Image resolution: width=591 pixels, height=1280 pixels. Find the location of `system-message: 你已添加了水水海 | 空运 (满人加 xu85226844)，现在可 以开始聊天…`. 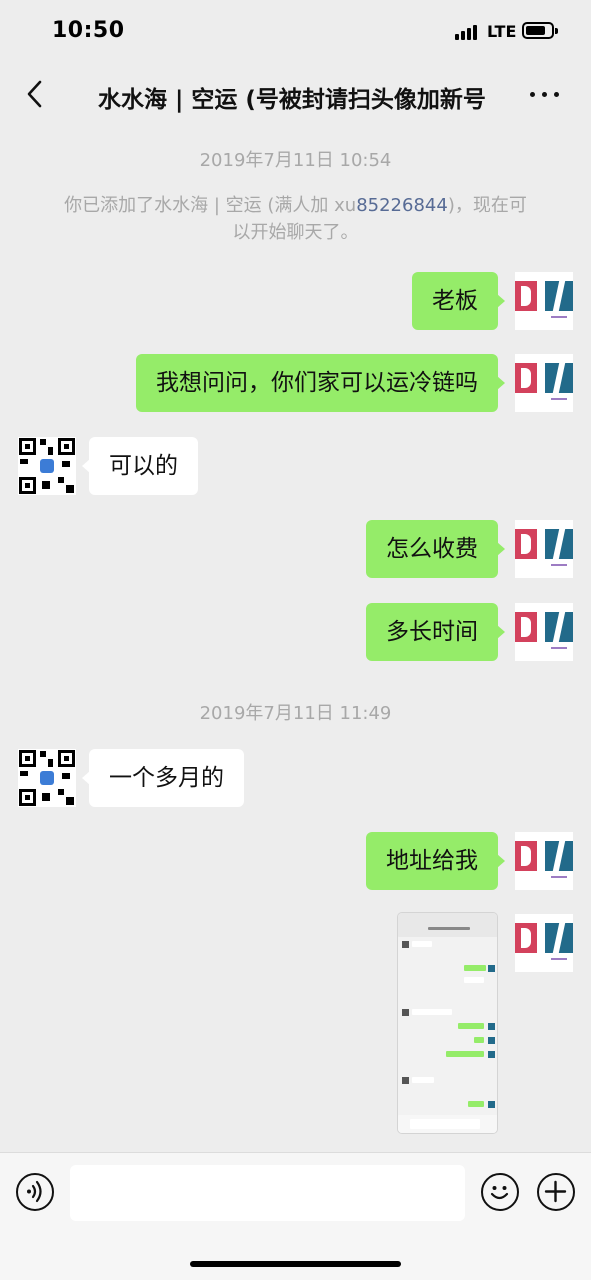

system-message: 你已添加了水水海 | 空运 (满人加 xu85226844)，现在可 以开始聊天… is located at coordinates (295, 219).